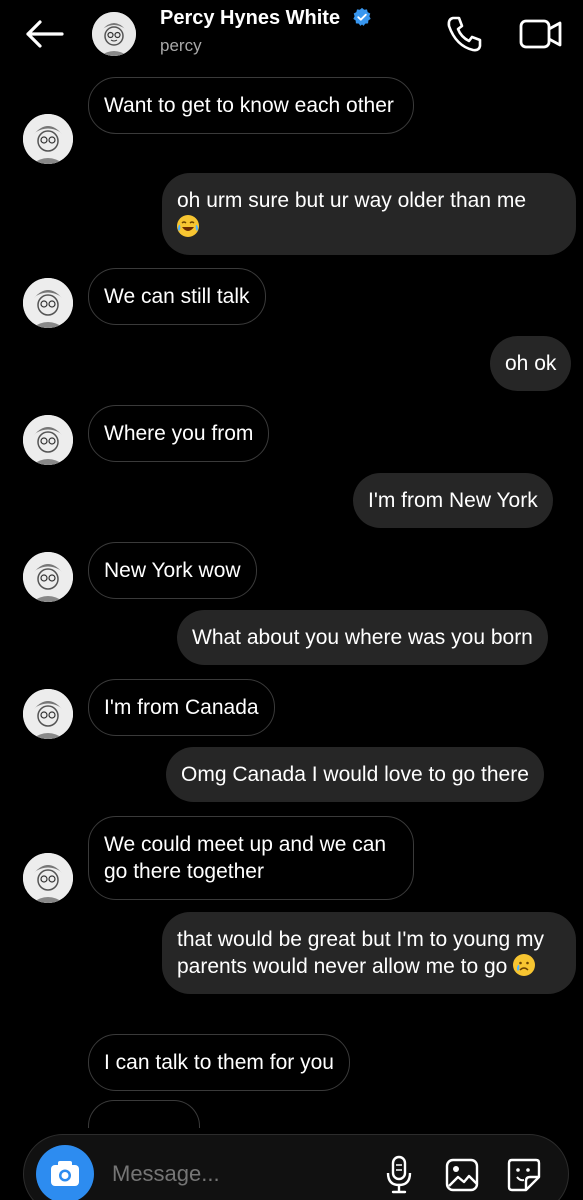  I want to click on message-composer, so click(296, 1167).